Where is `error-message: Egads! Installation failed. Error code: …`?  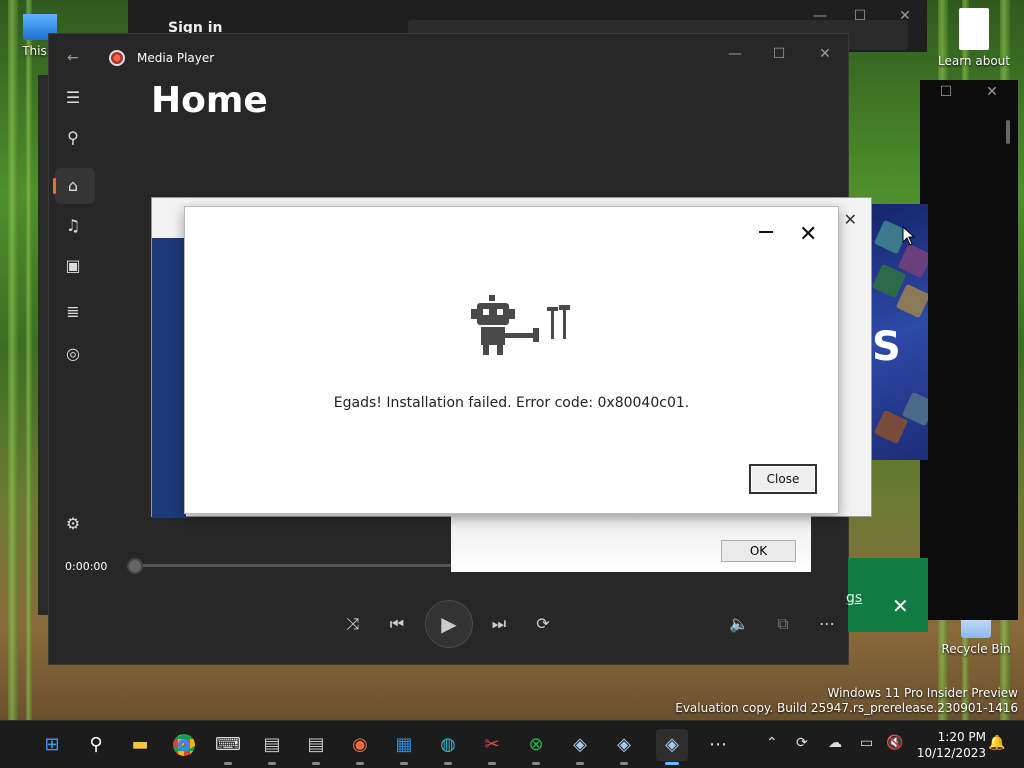
error-message: Egads! Installation failed. Error code: … is located at coordinates (511, 403).